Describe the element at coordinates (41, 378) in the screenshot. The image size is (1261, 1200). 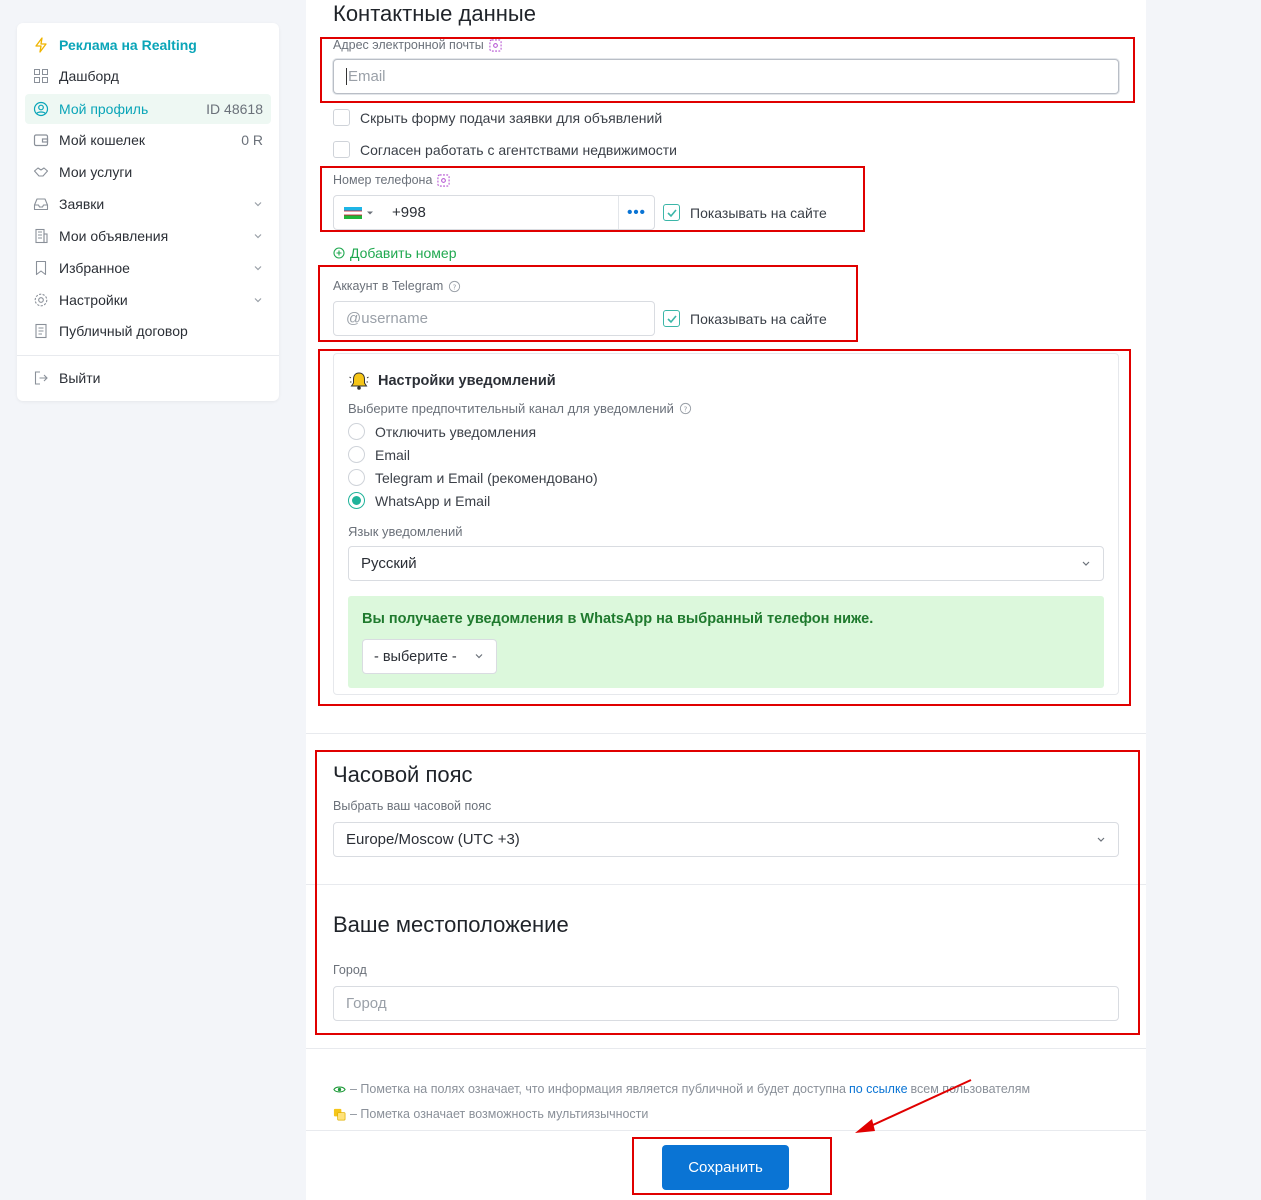
I see `logout-icon` at that location.